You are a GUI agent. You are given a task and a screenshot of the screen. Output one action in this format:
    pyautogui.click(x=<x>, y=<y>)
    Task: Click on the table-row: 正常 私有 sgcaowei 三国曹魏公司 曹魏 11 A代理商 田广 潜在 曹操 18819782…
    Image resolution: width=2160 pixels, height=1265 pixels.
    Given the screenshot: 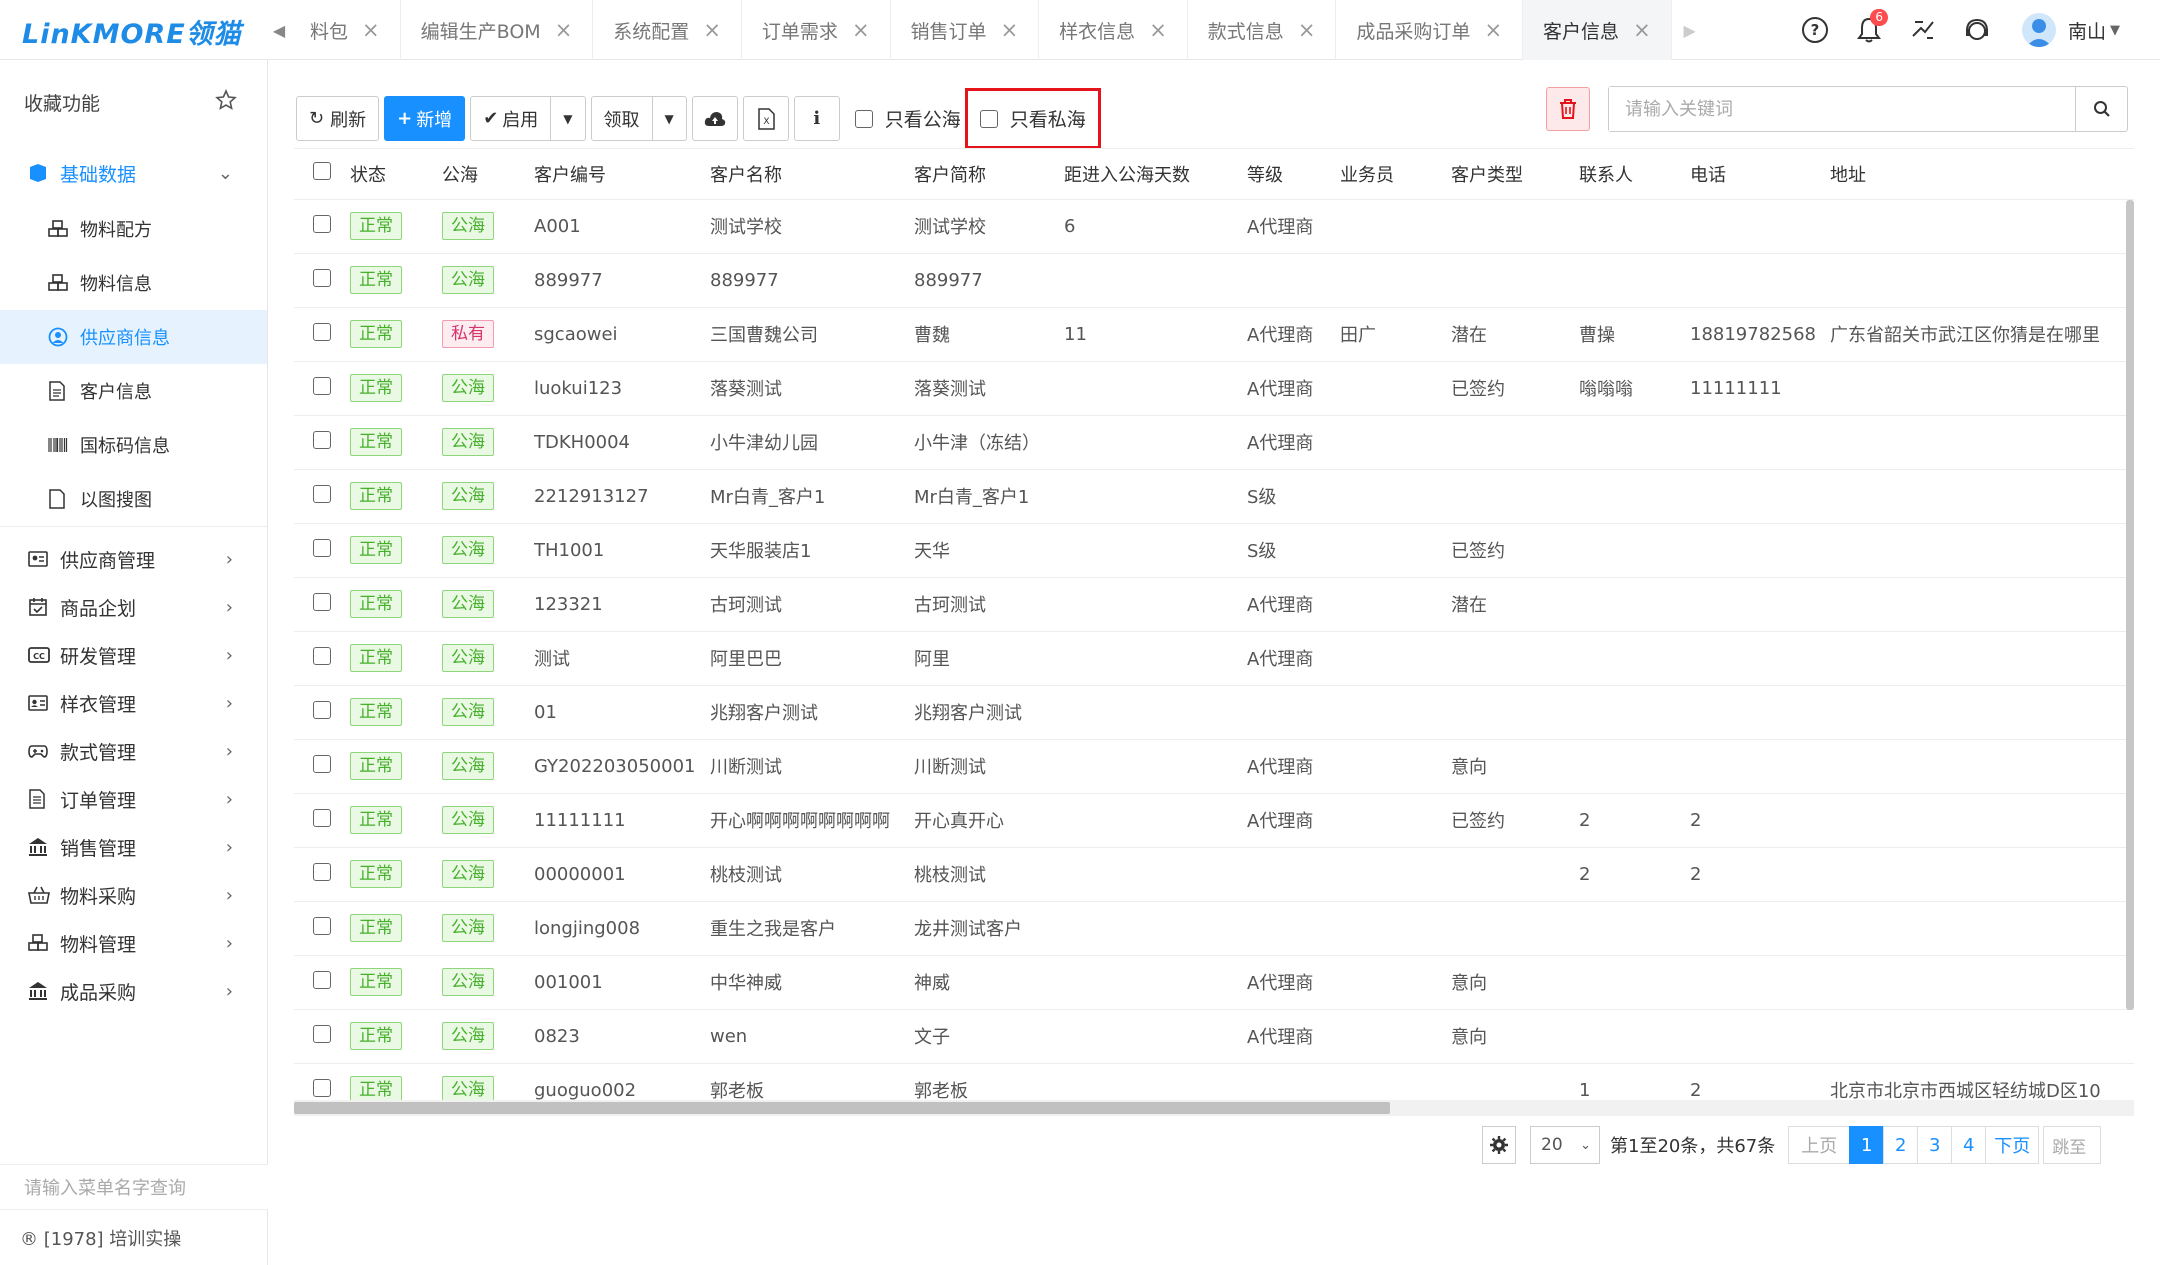 What is the action you would take?
    pyautogui.click(x=1214, y=333)
    